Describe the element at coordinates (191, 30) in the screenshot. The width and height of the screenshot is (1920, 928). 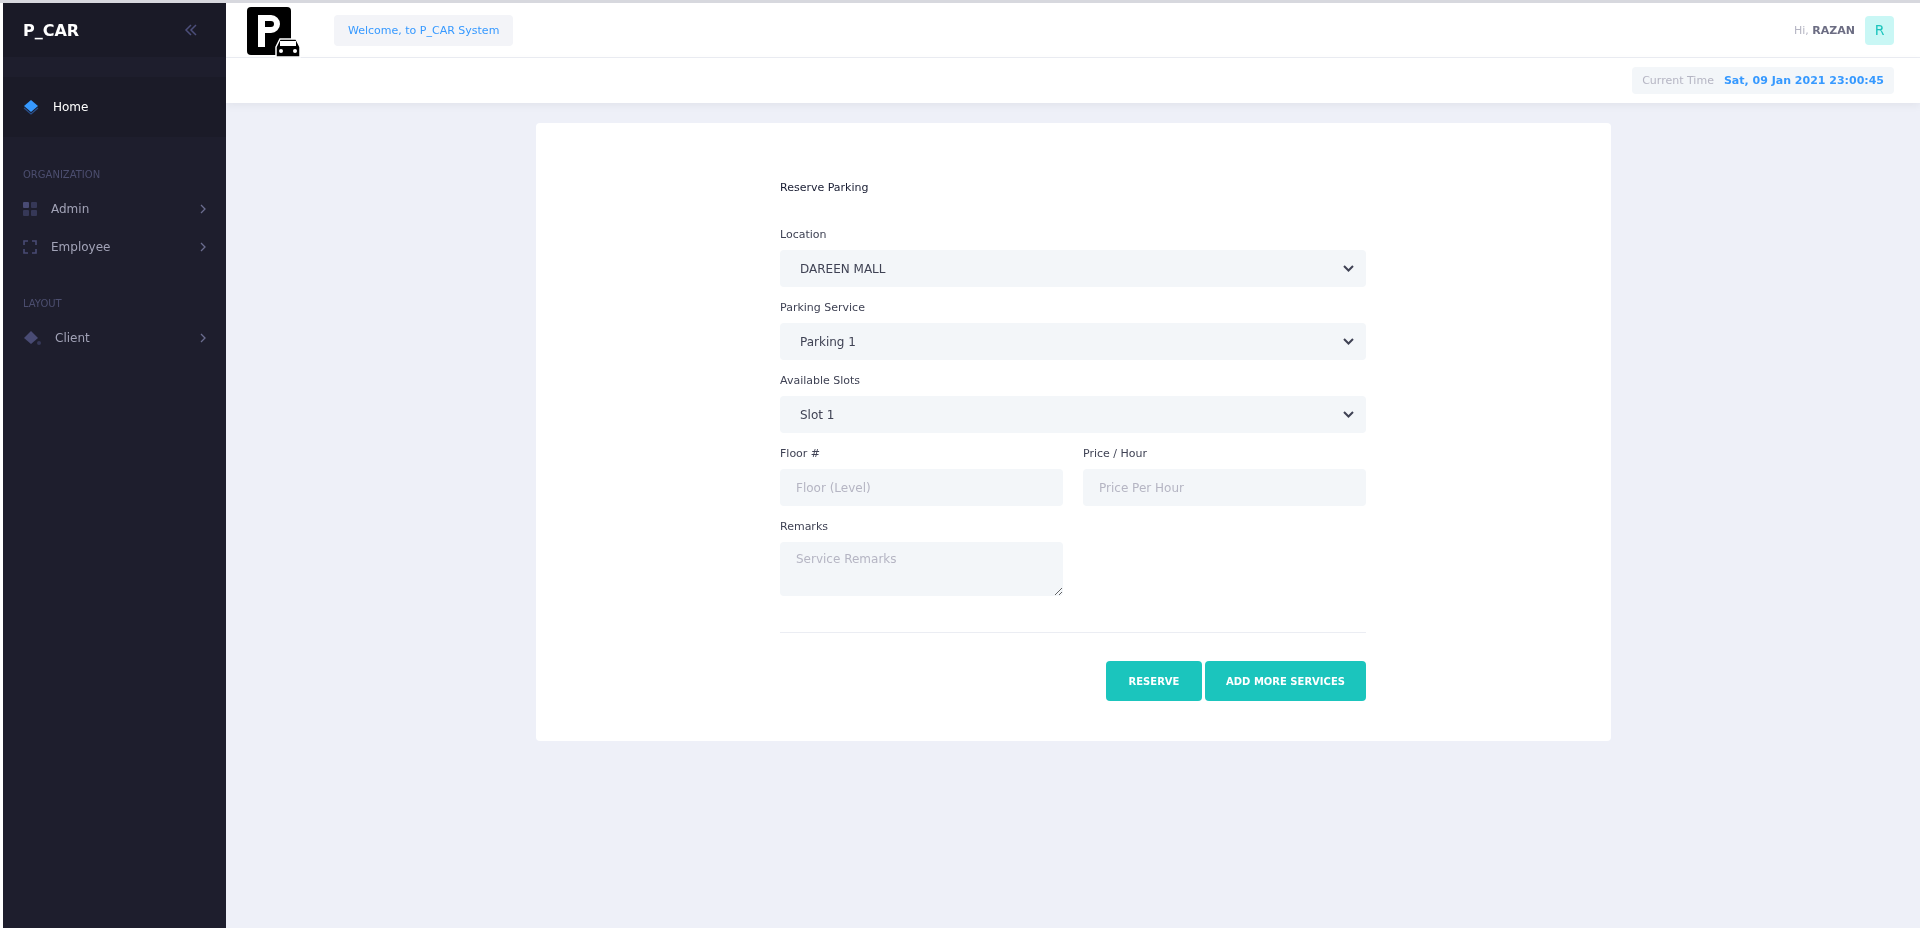
I see `collapse-icon` at that location.